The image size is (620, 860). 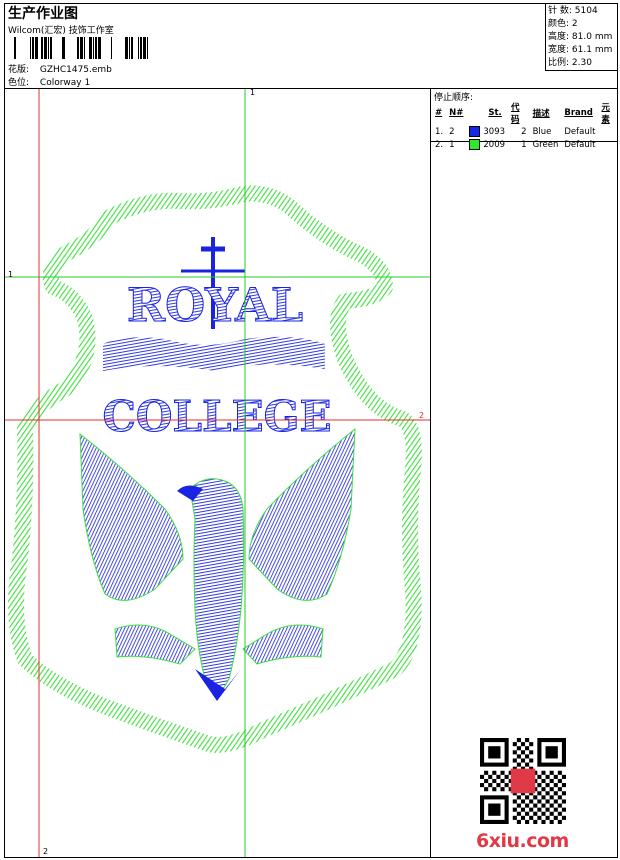 I want to click on stat-stitches: 针 数: 5104, so click(x=573, y=11).